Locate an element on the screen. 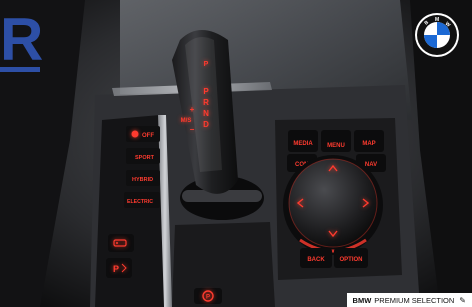 This screenshot has height=307, width=472. traction-icon is located at coordinates (135, 134).